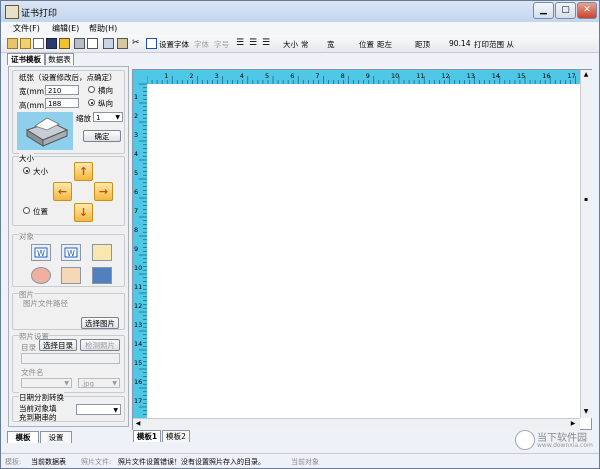 This screenshot has height=469, width=600. What do you see at coordinates (122, 43) in the screenshot?
I see `paste-icon` at bounding box center [122, 43].